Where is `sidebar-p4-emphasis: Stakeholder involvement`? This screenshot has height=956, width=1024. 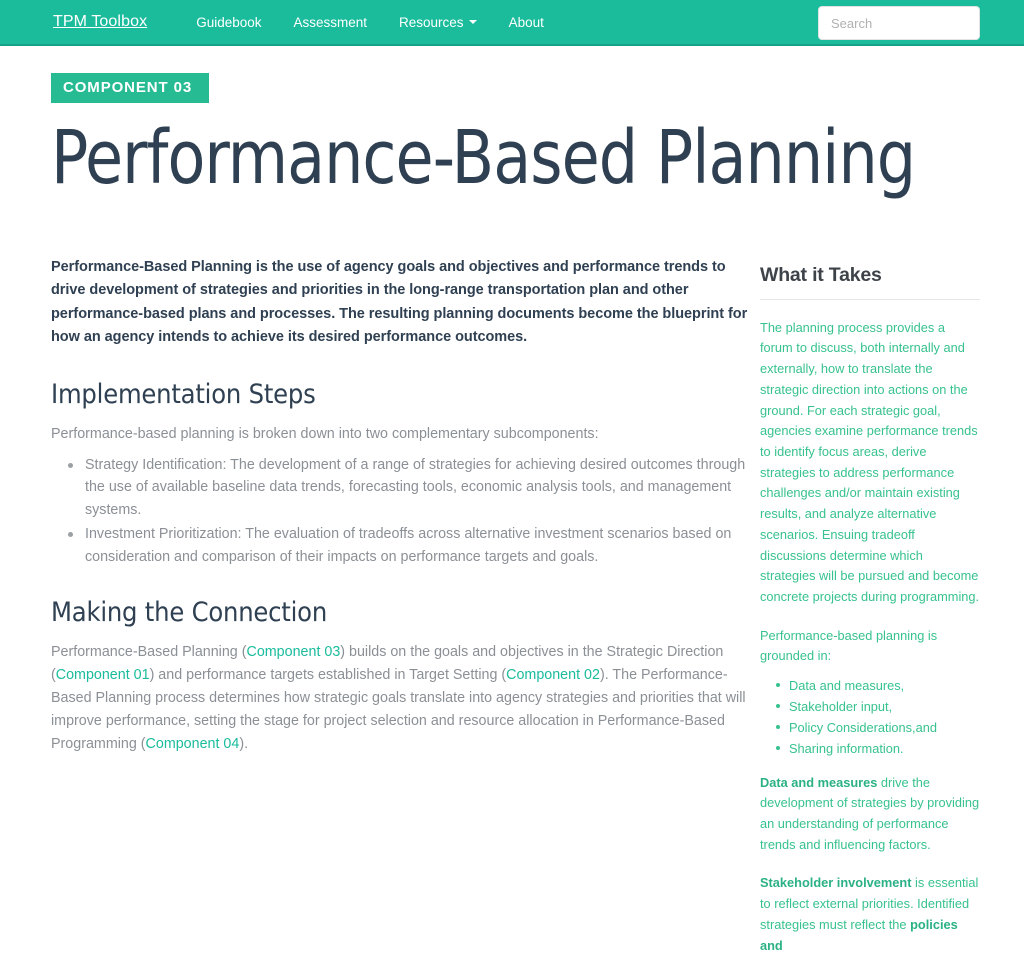
sidebar-p4-emphasis: Stakeholder involvement is located at coordinates (836, 883).